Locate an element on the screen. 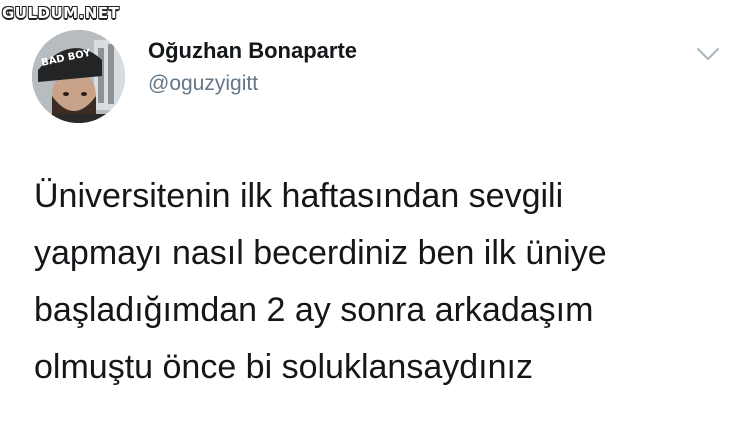  watermark-logo: GULDUM.NET is located at coordinates (61, 13).